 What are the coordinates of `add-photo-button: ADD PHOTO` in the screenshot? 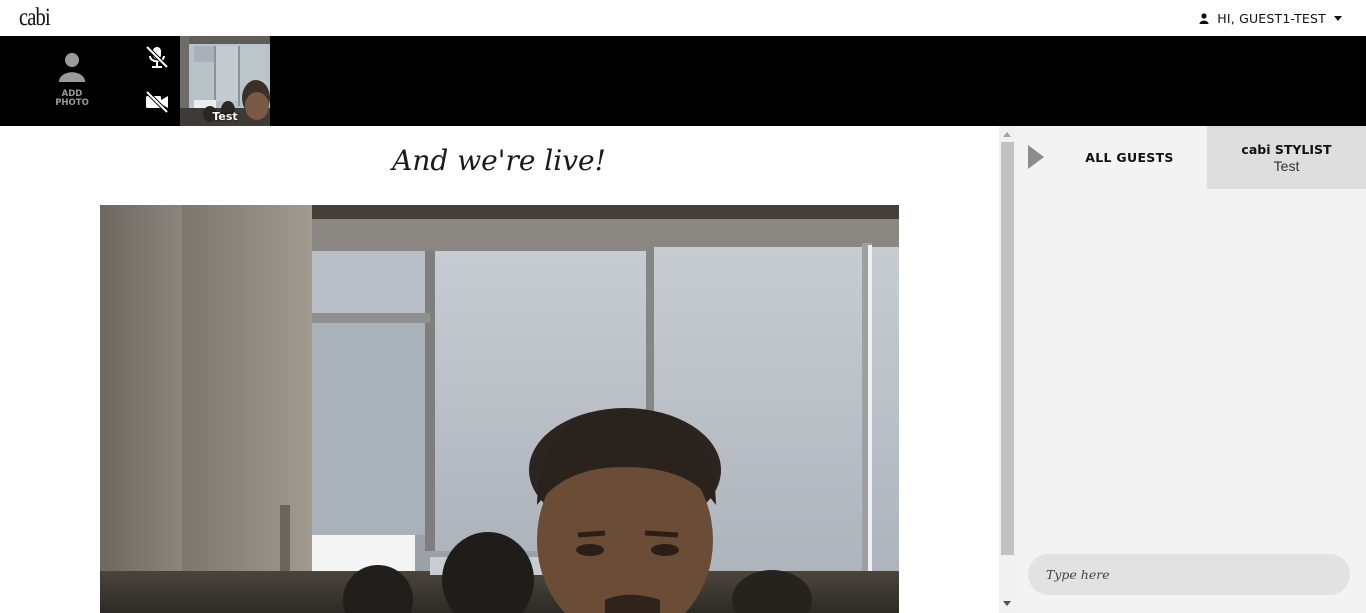 It's located at (72, 82).